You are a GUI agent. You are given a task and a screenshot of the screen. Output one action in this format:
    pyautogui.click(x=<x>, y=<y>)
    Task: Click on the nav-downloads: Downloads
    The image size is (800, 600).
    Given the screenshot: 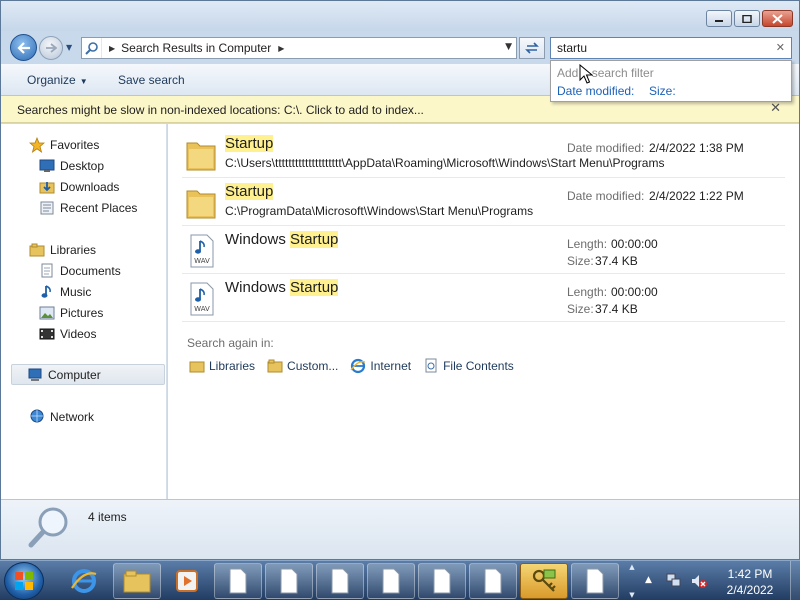 What is the action you would take?
    pyautogui.click(x=84, y=186)
    